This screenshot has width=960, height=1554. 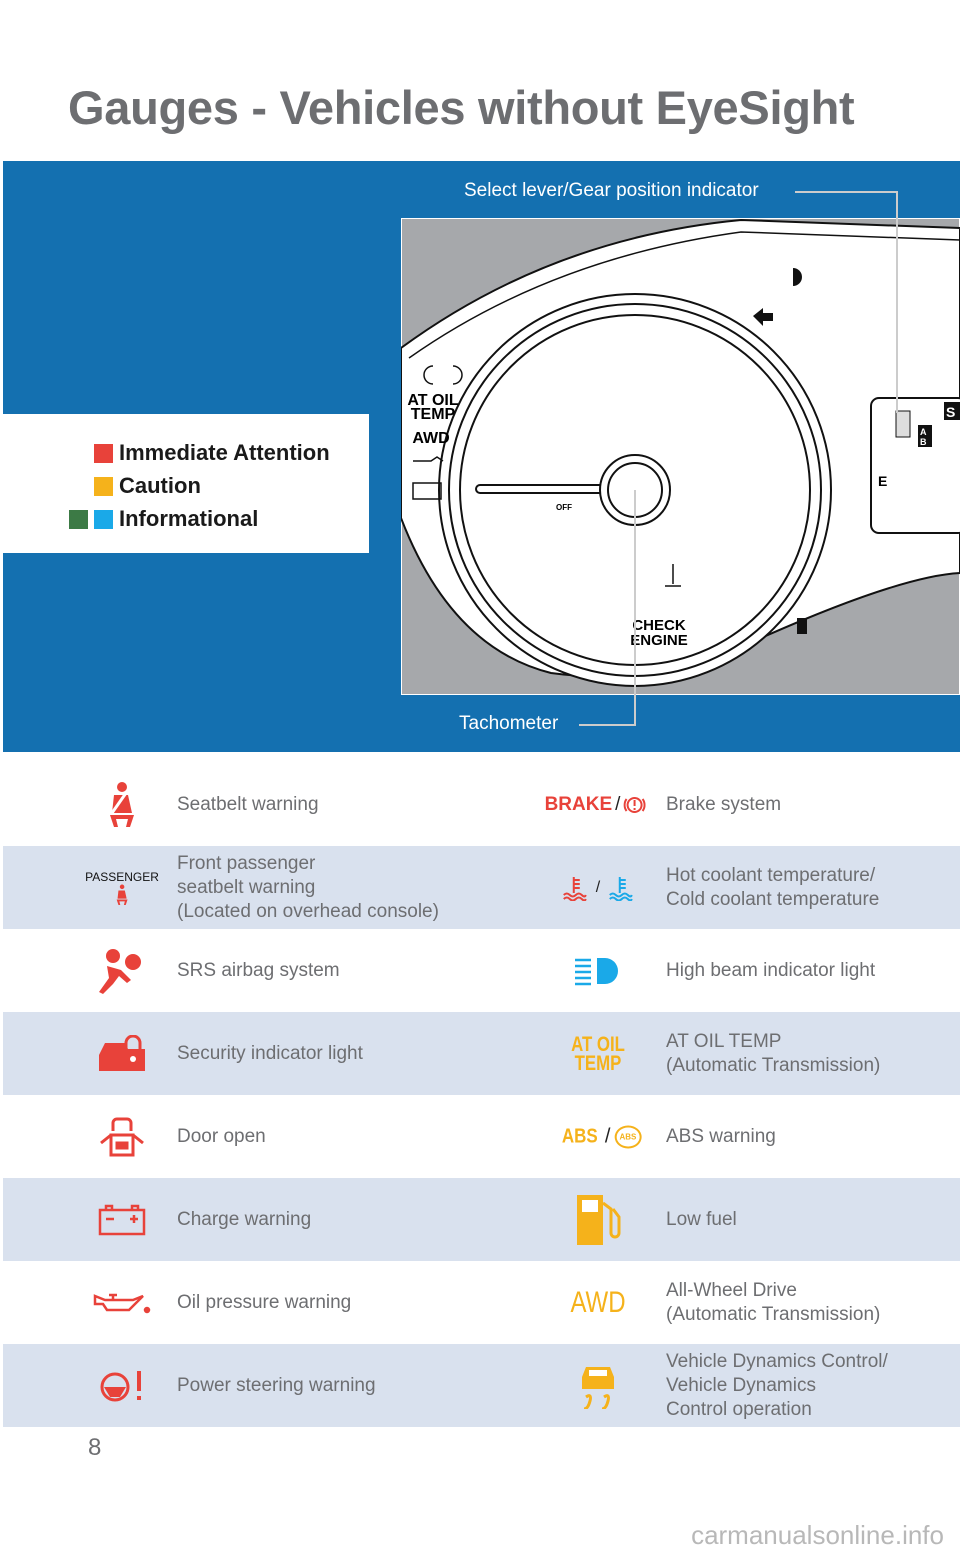 What do you see at coordinates (923, 442) in the screenshot?
I see `gauge-b: B` at bounding box center [923, 442].